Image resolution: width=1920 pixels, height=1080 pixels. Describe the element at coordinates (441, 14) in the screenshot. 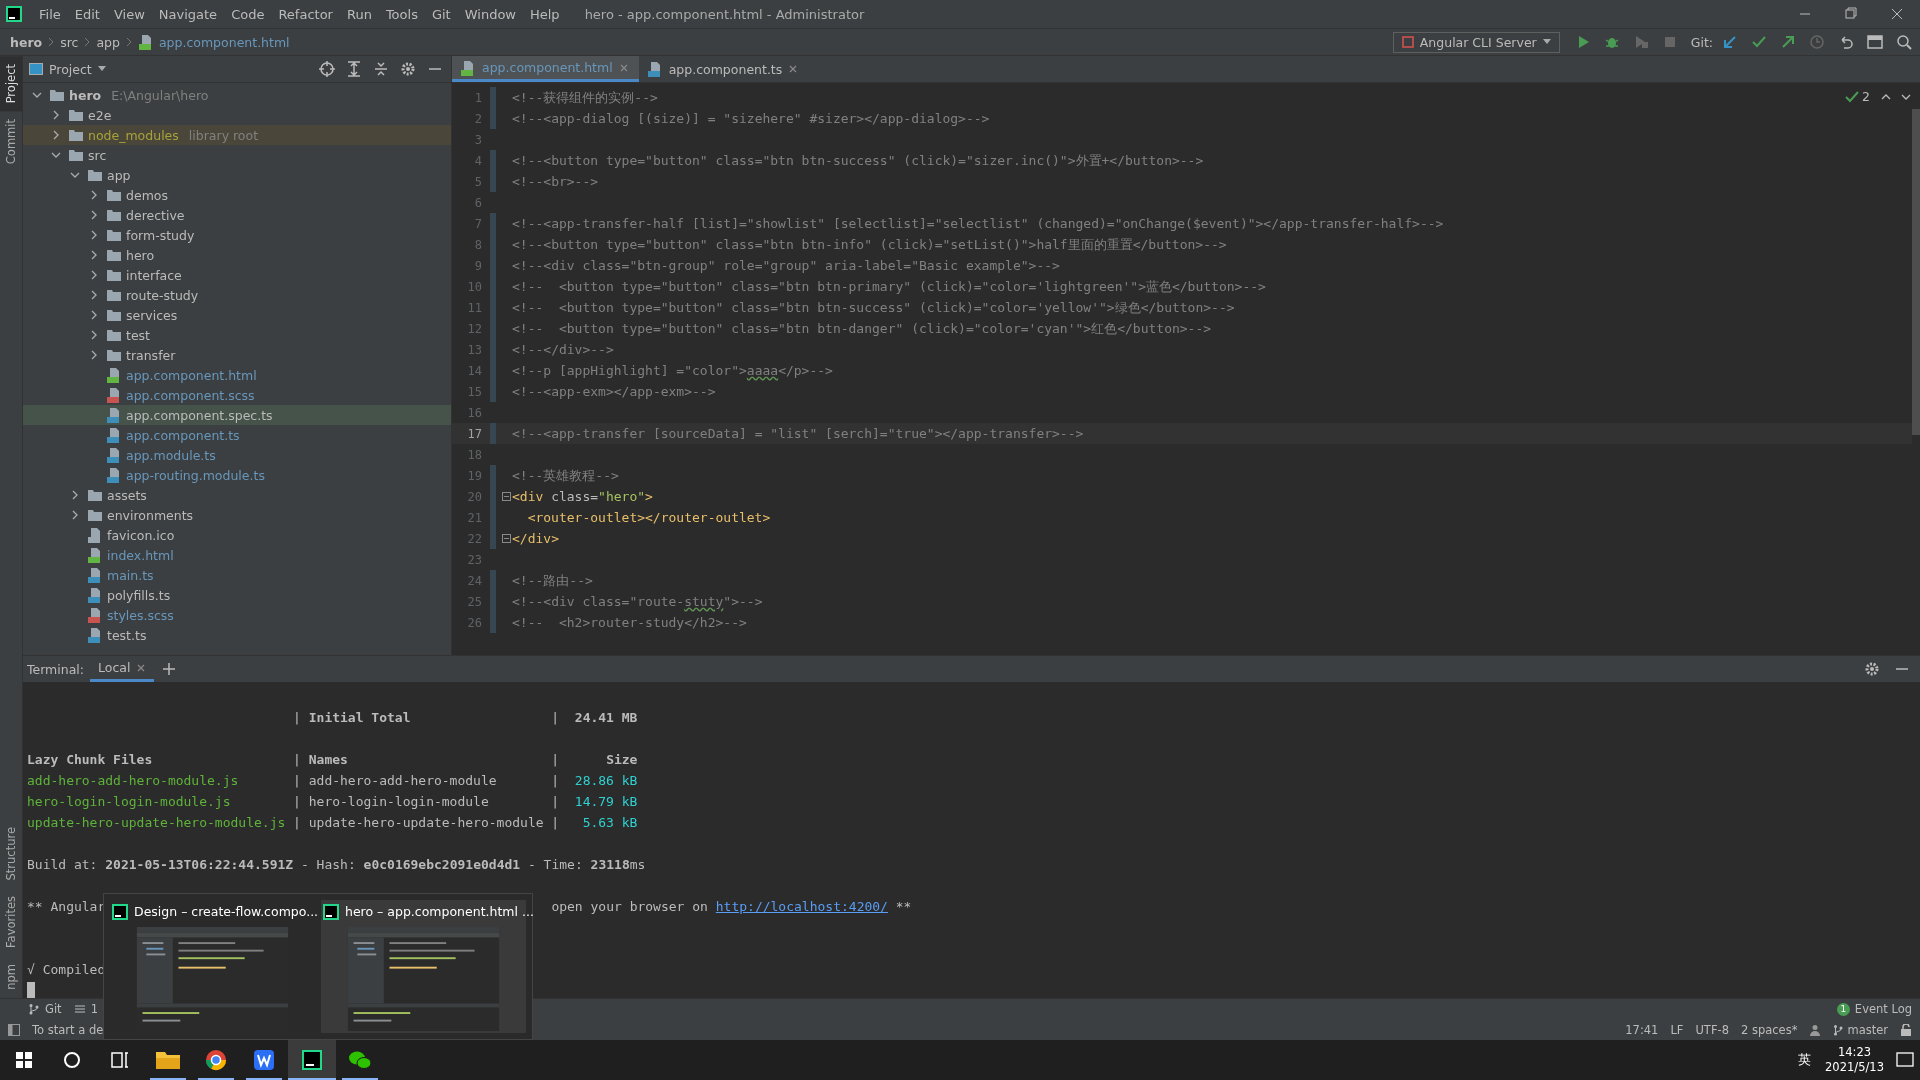

I see `menu-item: Git` at that location.